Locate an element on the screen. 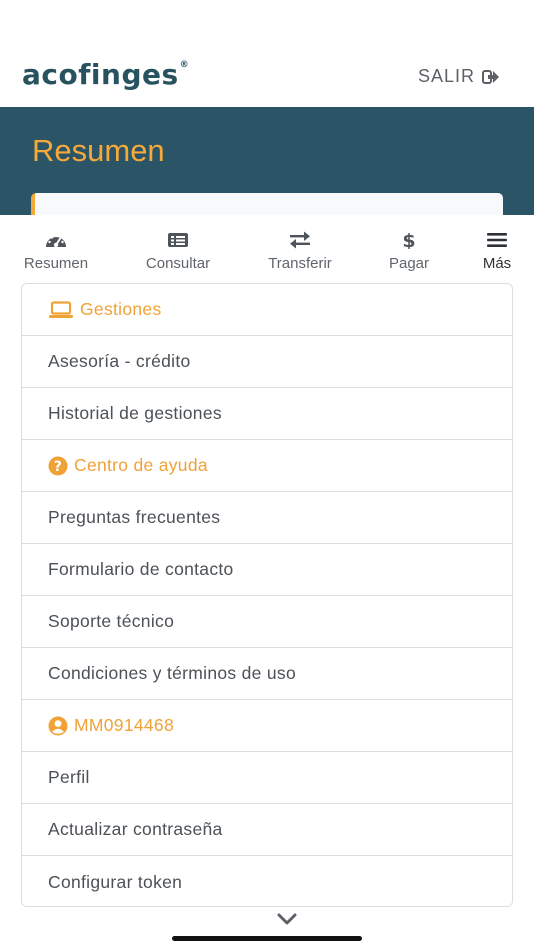 Image resolution: width=534 pixels, height=950 pixels. menu-item-asesoria-credito: Asesoría - crédito is located at coordinates (267, 362).